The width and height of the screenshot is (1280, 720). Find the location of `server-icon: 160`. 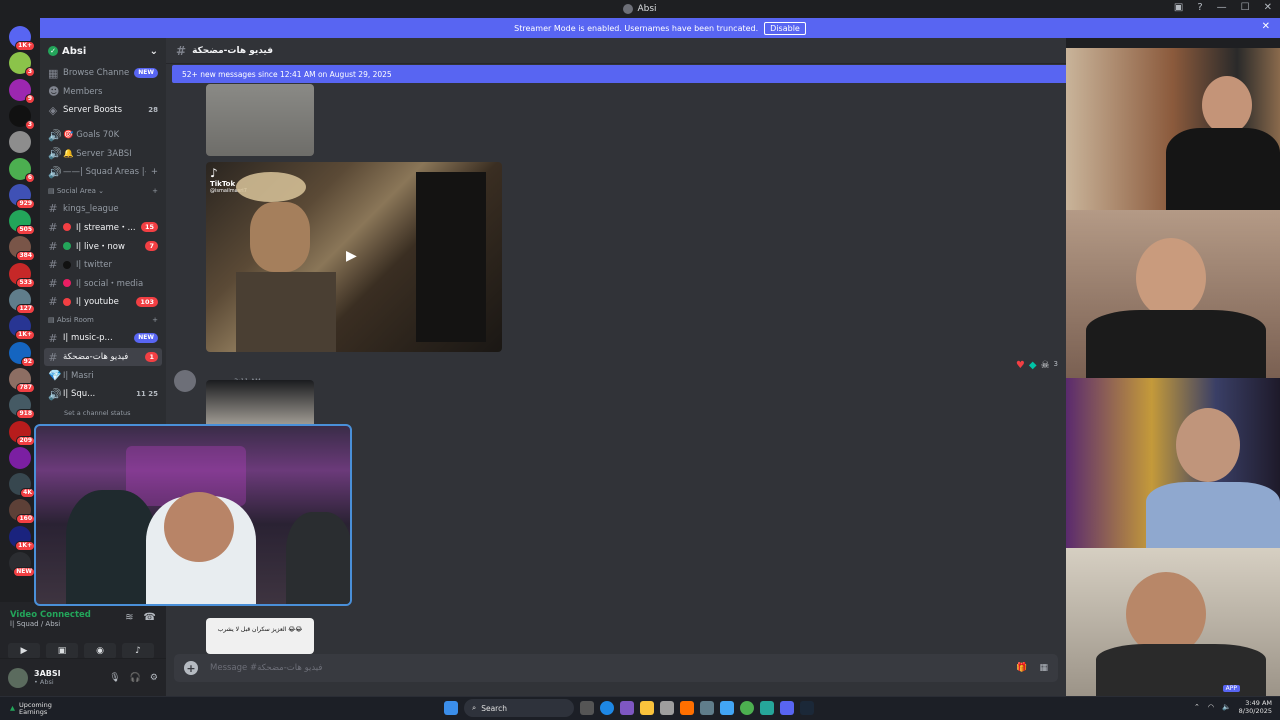

server-icon: 160 is located at coordinates (22, 512).